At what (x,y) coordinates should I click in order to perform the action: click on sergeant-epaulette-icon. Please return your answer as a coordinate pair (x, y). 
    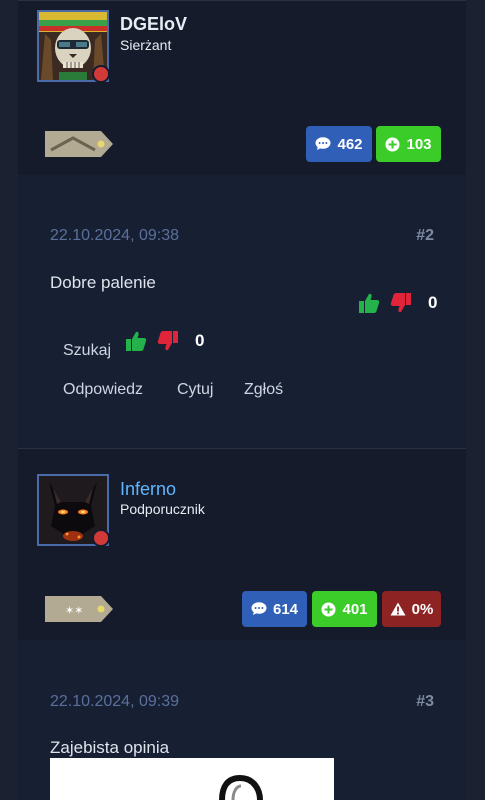
    Looking at the image, I should click on (79, 144).